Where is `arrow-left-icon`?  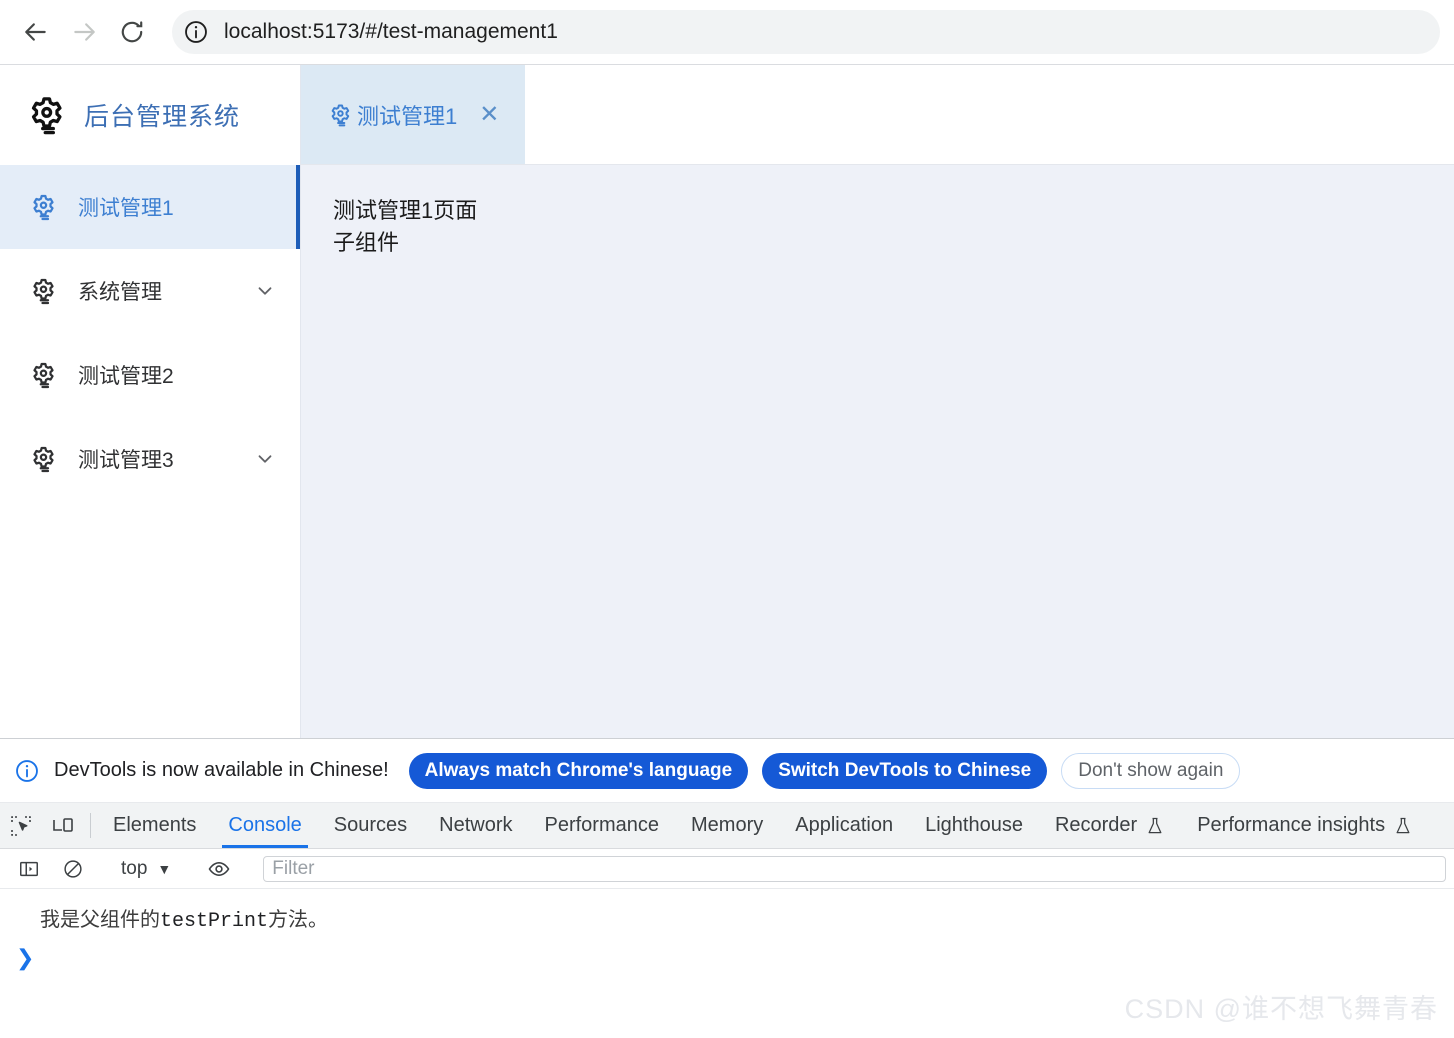
arrow-left-icon is located at coordinates (35, 32).